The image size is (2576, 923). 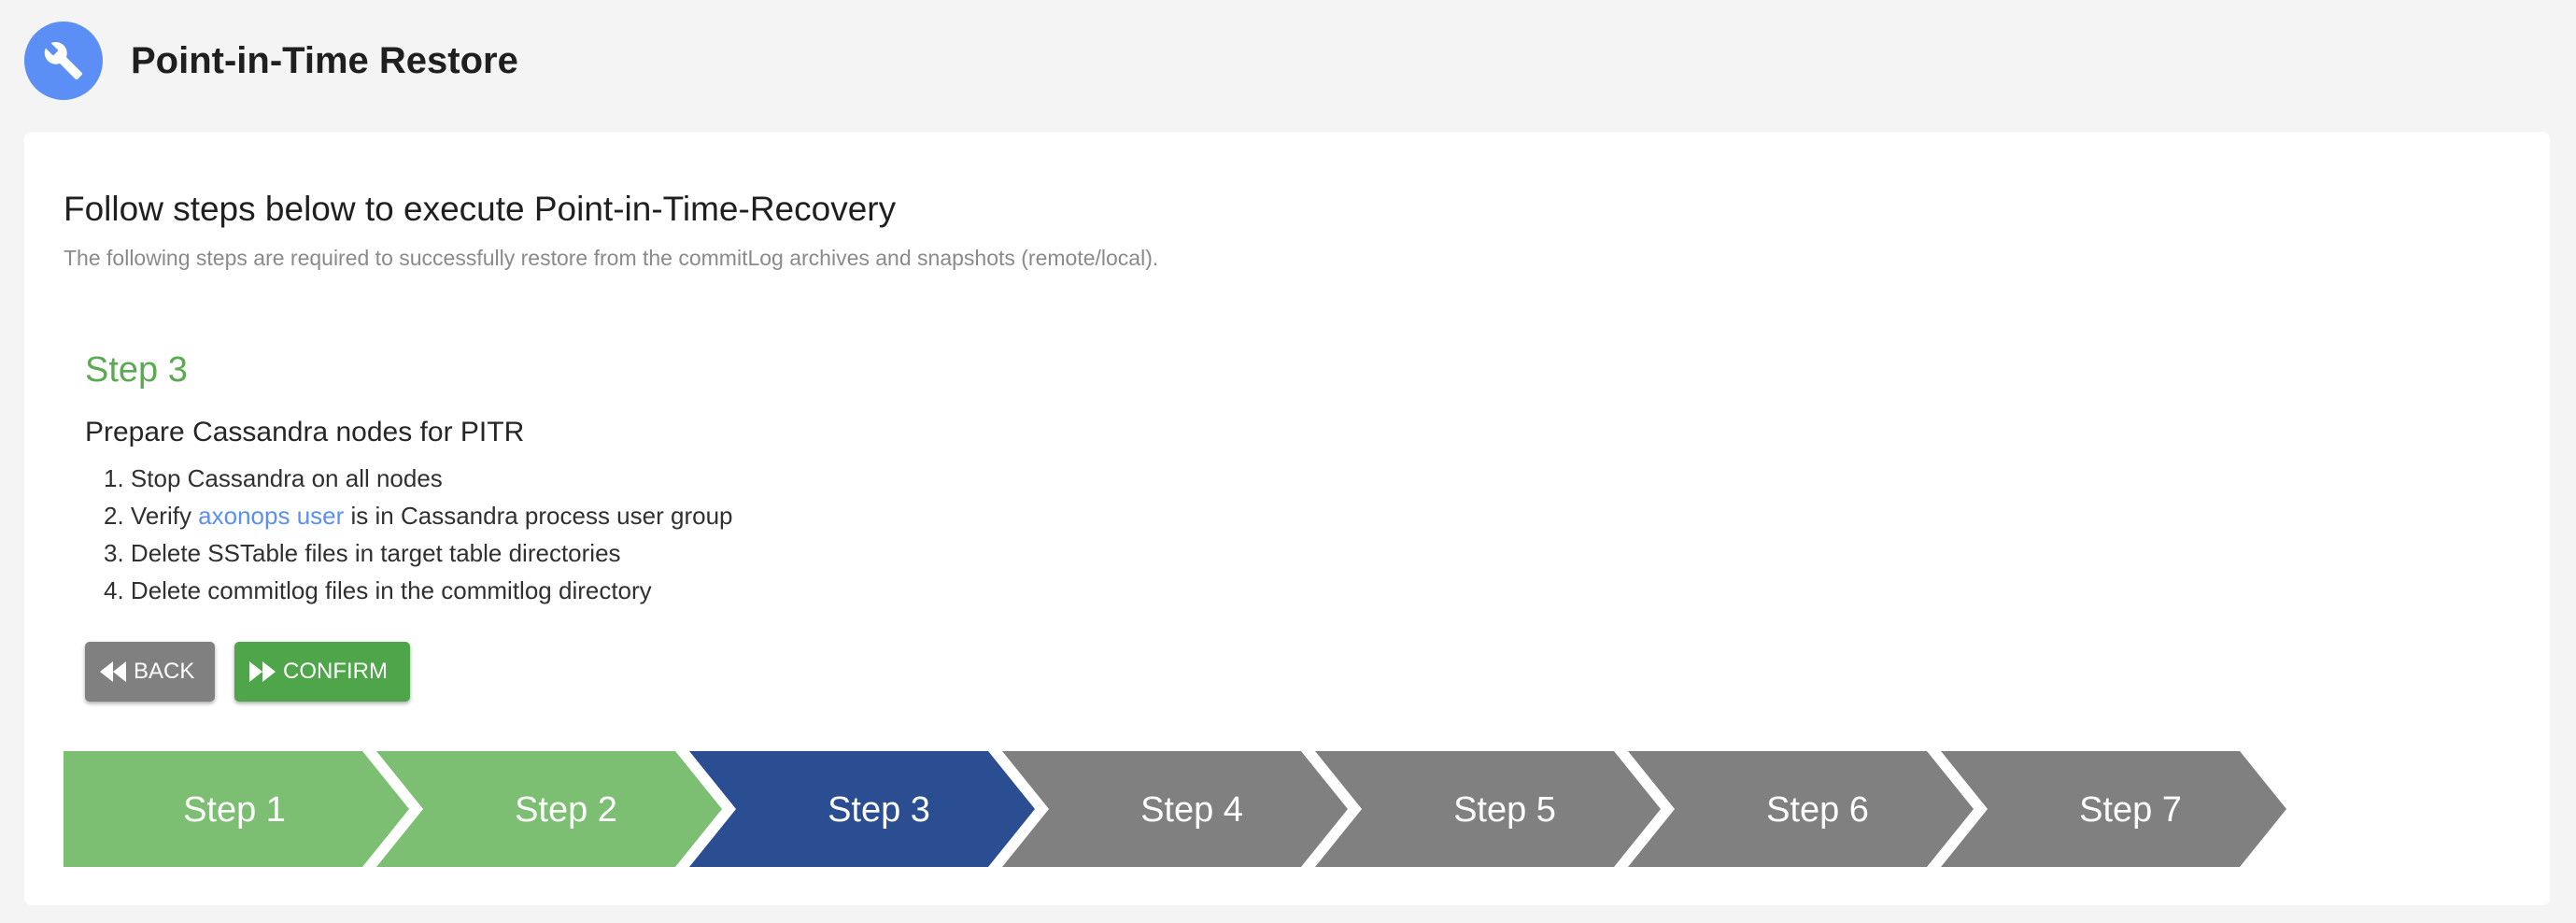 I want to click on page-header: Point-in-Time Restore, so click(x=271, y=61).